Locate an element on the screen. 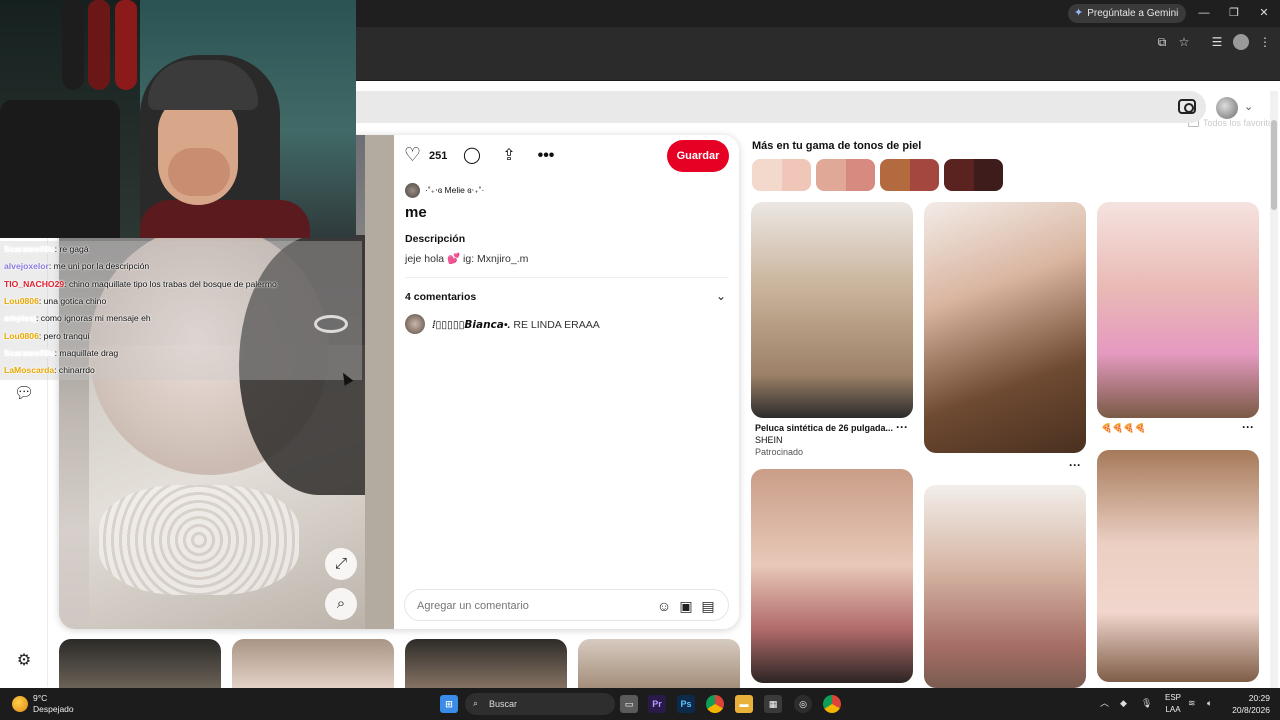  reading-list-icon: ☰ is located at coordinates (1217, 42).